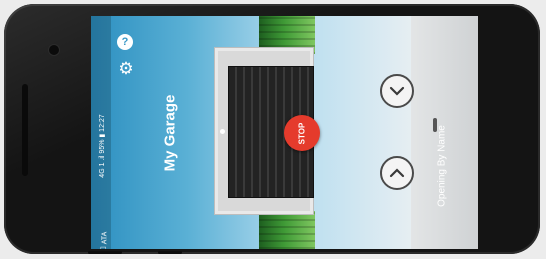 The image size is (546, 259). What do you see at coordinates (222, 131) in the screenshot?
I see `garage-handle` at bounding box center [222, 131].